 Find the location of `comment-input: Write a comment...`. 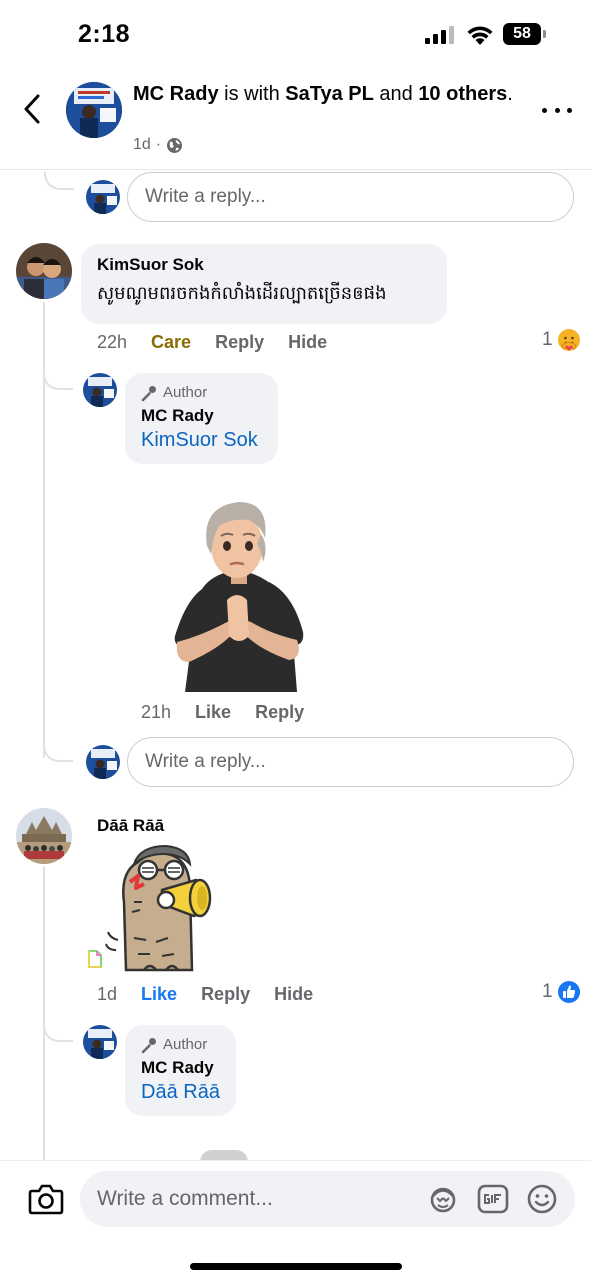

comment-input: Write a comment... is located at coordinates (327, 1199).